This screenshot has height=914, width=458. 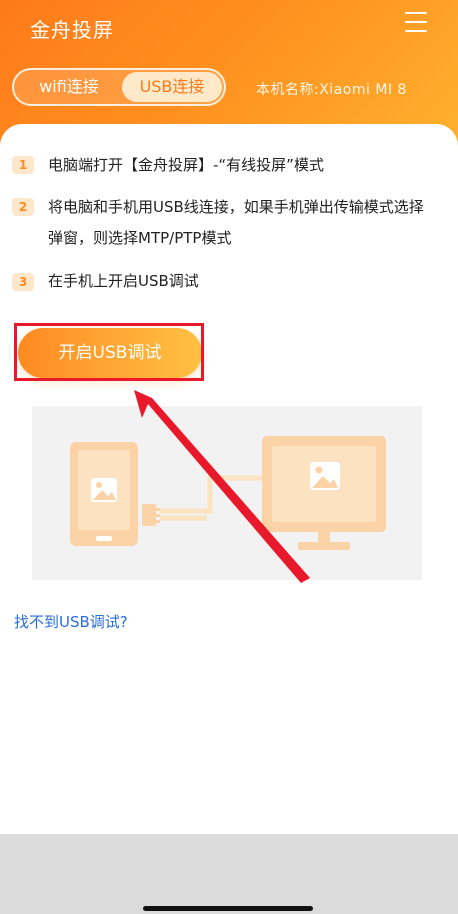 What do you see at coordinates (23, 165) in the screenshot?
I see `step-number-1: 1` at bounding box center [23, 165].